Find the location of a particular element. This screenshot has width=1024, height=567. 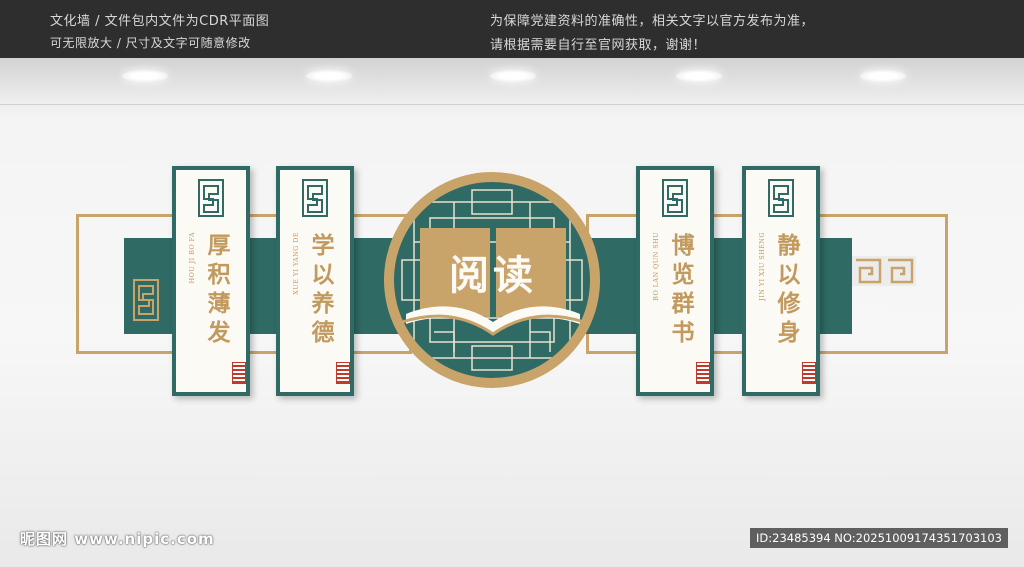

info-line-1-left: 文化墙 / 文件包内文件为CDR平面图 is located at coordinates (160, 21).